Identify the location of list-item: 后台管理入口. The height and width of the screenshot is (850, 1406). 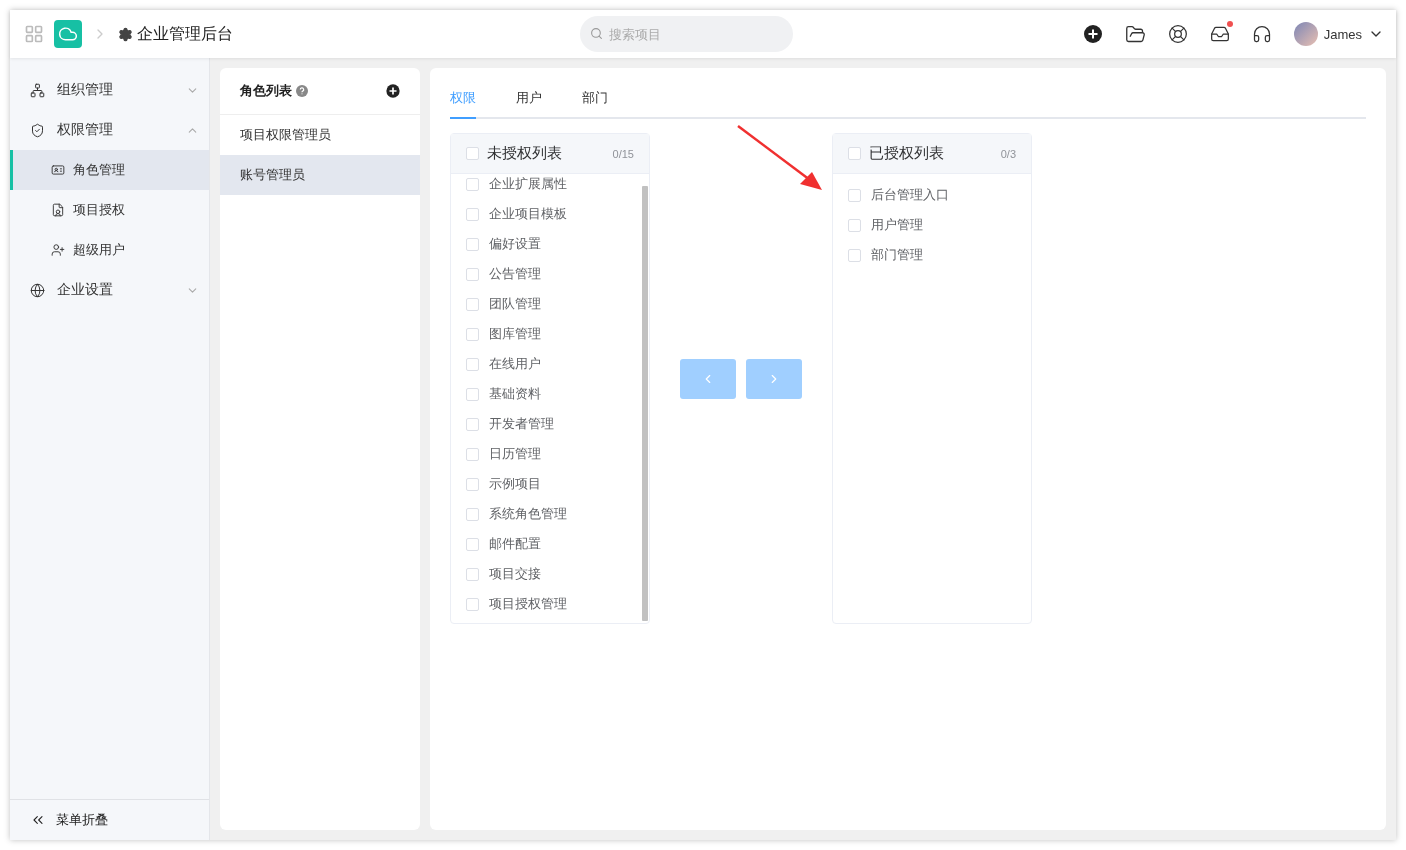
(910, 195).